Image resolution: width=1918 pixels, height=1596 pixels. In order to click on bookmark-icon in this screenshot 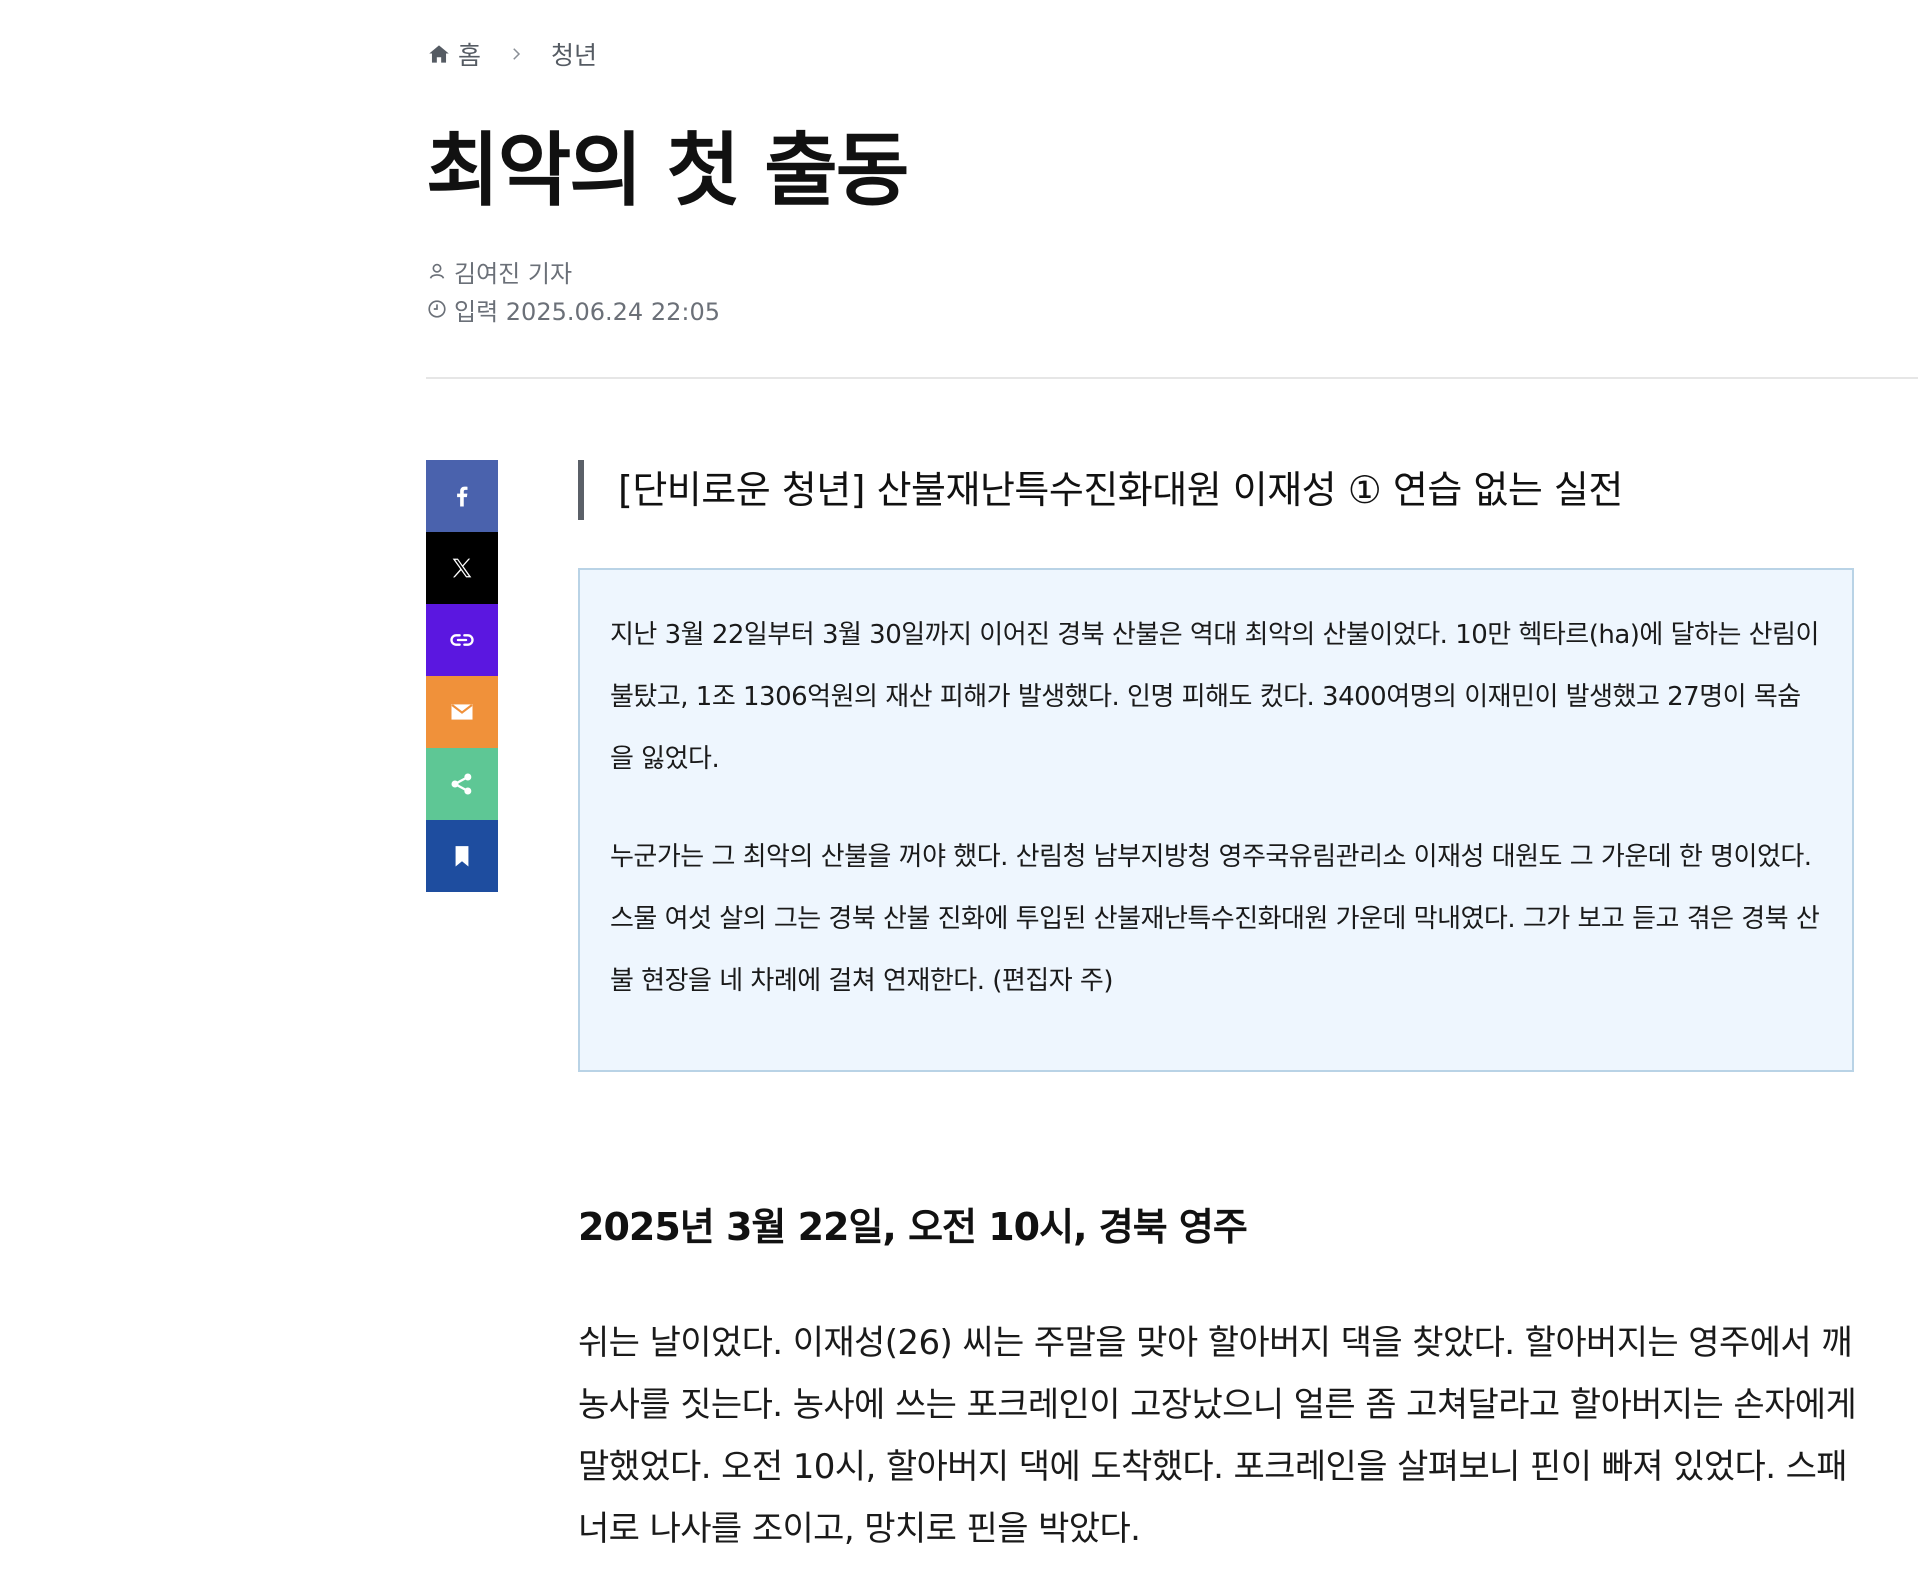, I will do `click(462, 856)`.